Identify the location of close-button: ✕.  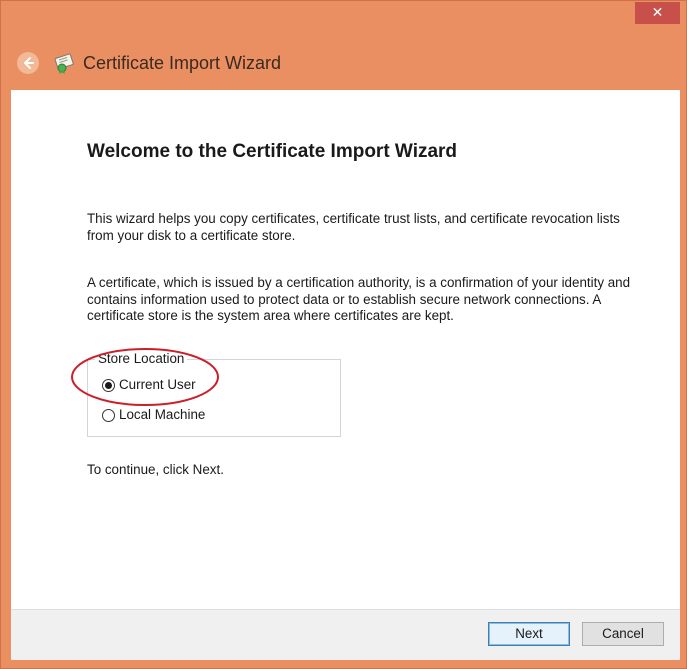
(657, 13).